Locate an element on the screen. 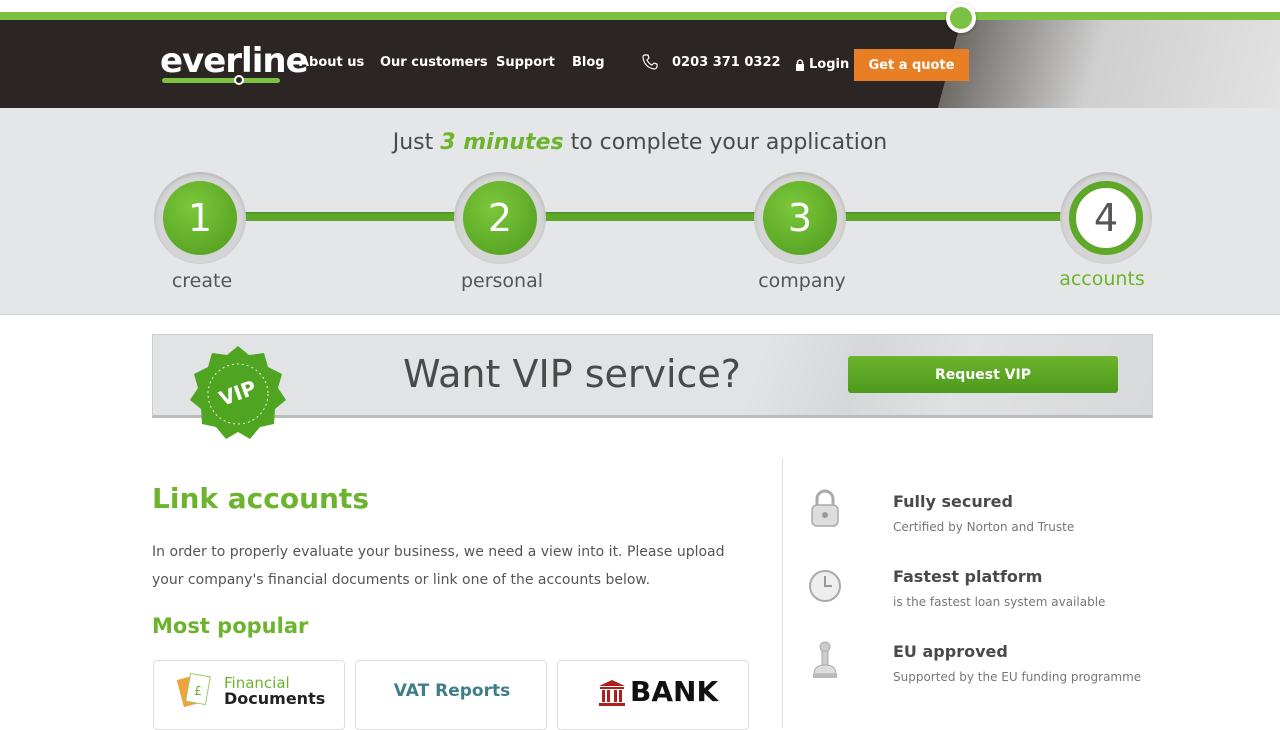 This screenshot has width=1280, height=730. progress-line is located at coordinates (640, 16).